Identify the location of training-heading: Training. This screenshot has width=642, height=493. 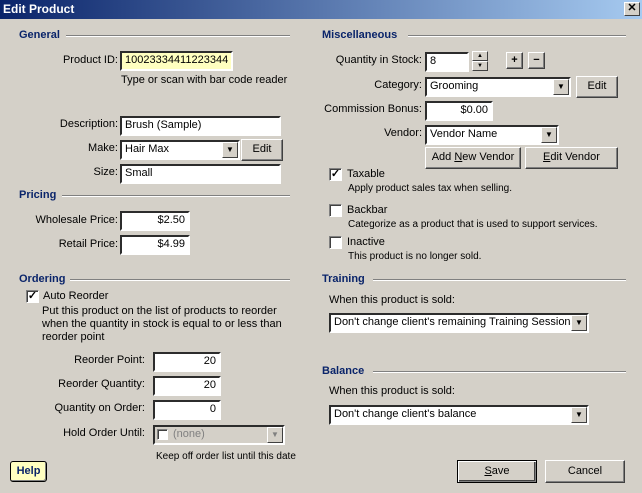
(343, 279).